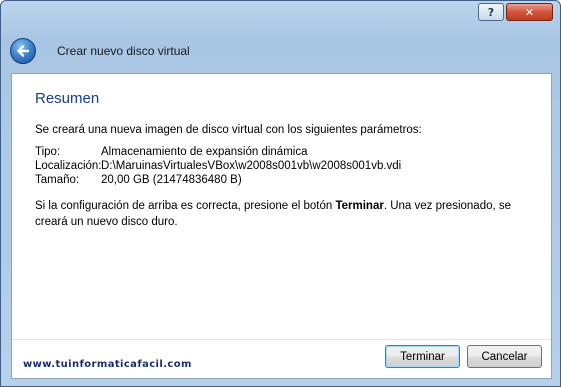  Describe the element at coordinates (57, 180) in the screenshot. I see `param-label: Tamaño:` at that location.